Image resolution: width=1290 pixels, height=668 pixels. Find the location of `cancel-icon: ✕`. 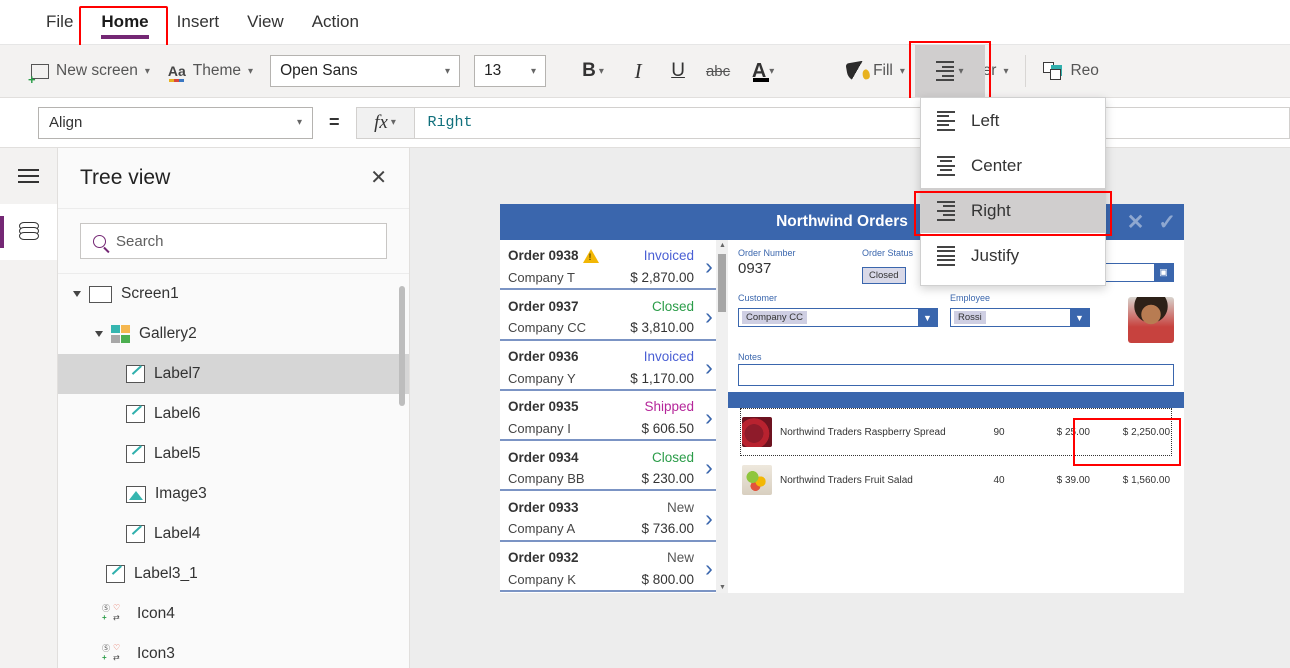

cancel-icon: ✕ is located at coordinates (1136, 222).